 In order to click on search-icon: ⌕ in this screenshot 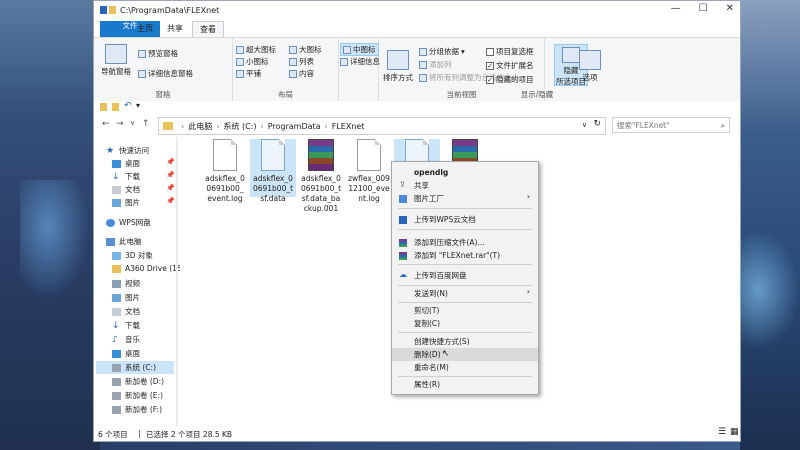, I will do `click(723, 126)`.